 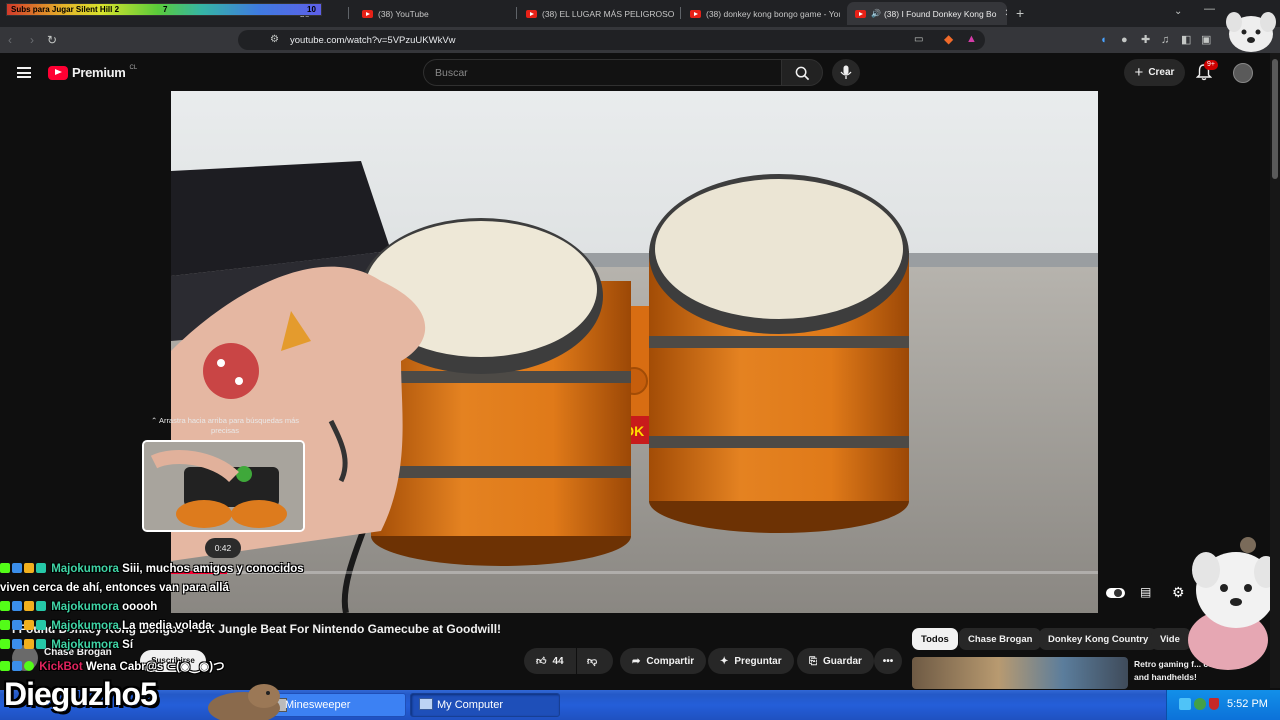 I want to click on extensions-puzzle-icon: ✚, so click(x=1145, y=40).